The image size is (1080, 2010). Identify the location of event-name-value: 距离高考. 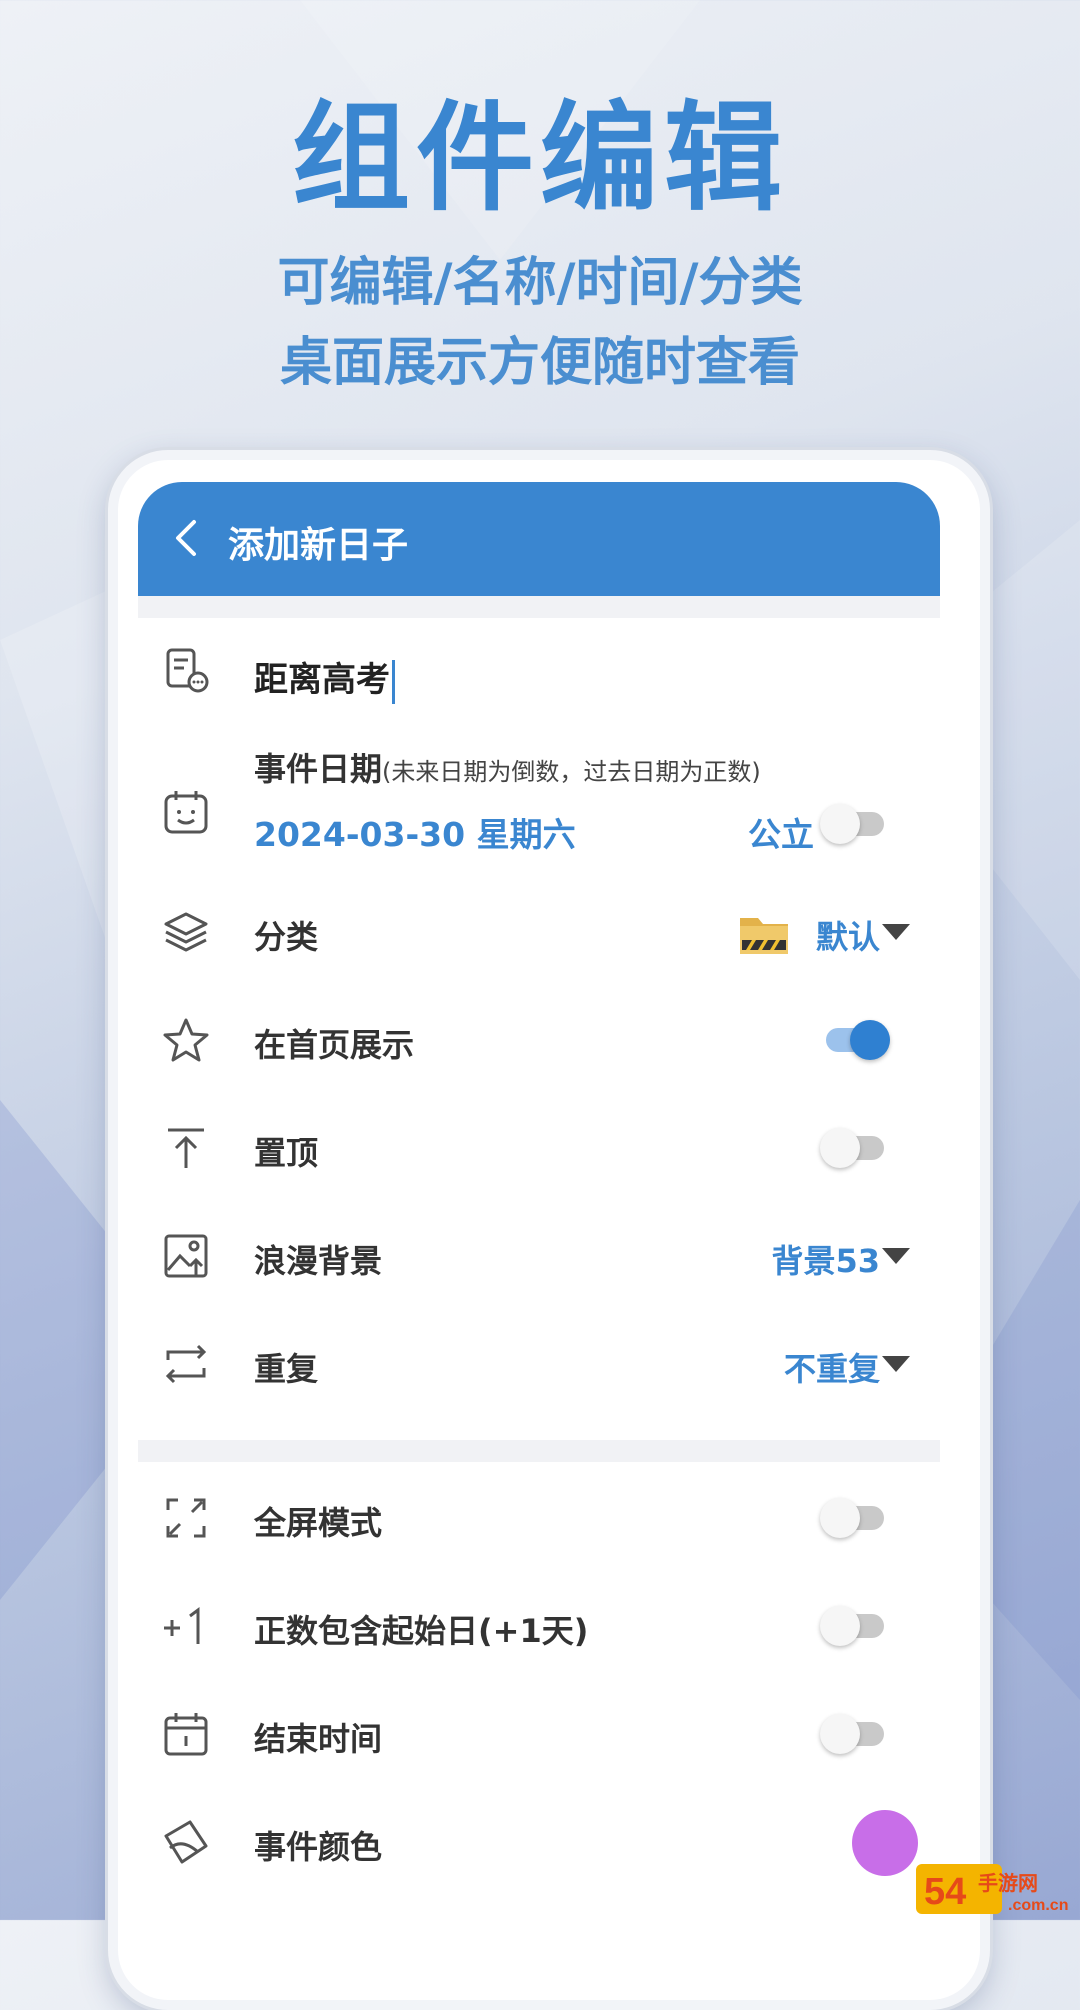
(322, 680).